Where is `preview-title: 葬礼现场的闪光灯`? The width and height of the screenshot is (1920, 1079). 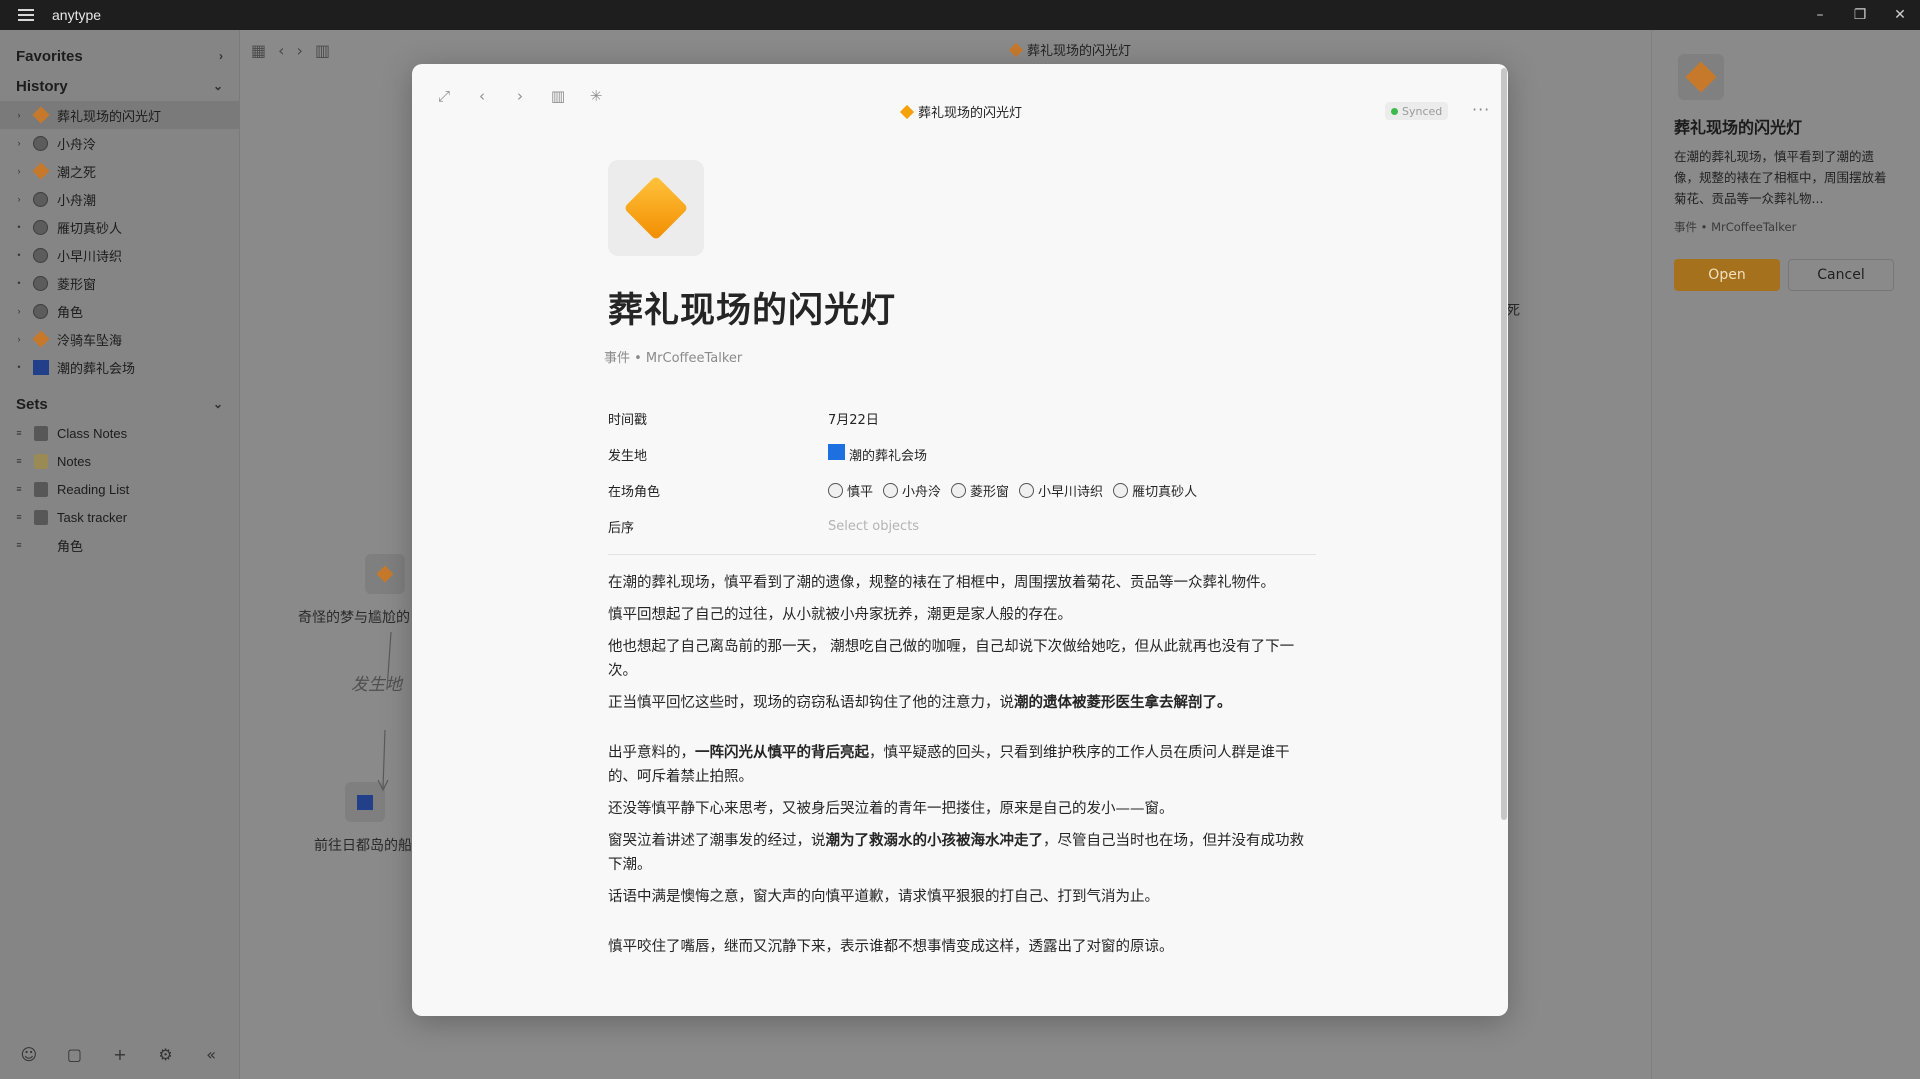
preview-title: 葬礼现场的闪光灯 is located at coordinates (1738, 127).